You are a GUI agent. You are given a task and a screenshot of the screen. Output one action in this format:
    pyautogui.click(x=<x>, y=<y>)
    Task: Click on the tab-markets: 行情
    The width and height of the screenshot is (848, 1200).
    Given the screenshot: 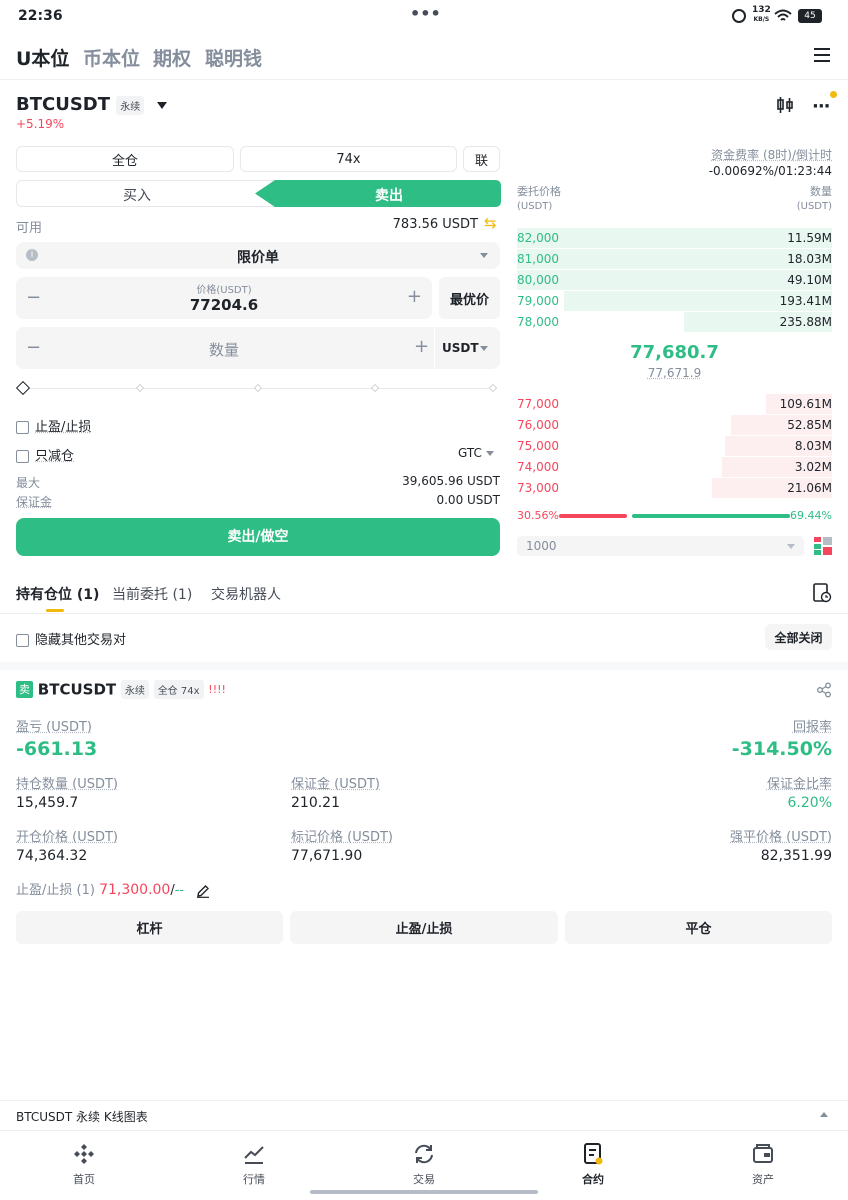 What is the action you would take?
    pyautogui.click(x=254, y=1163)
    